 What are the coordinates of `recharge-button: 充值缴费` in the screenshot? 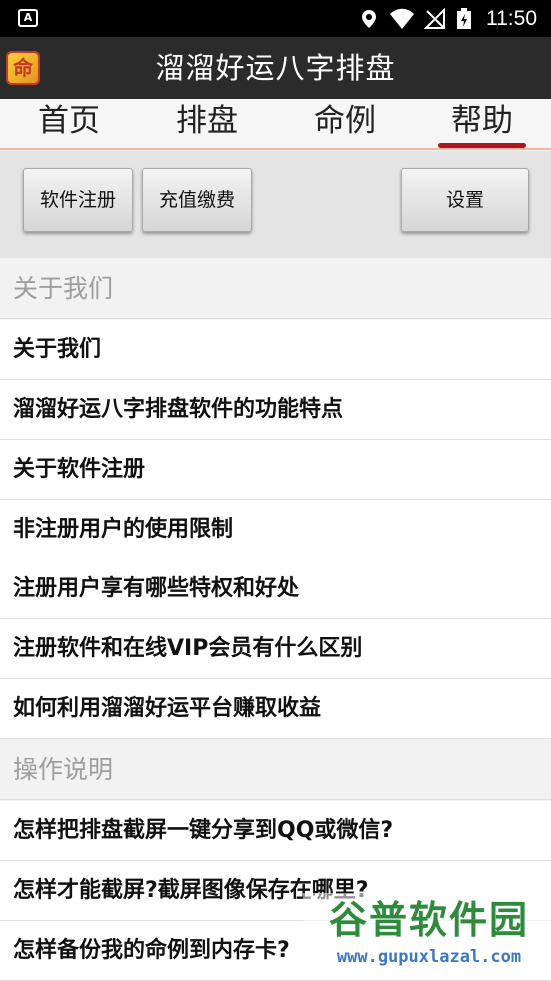 It's located at (197, 200).